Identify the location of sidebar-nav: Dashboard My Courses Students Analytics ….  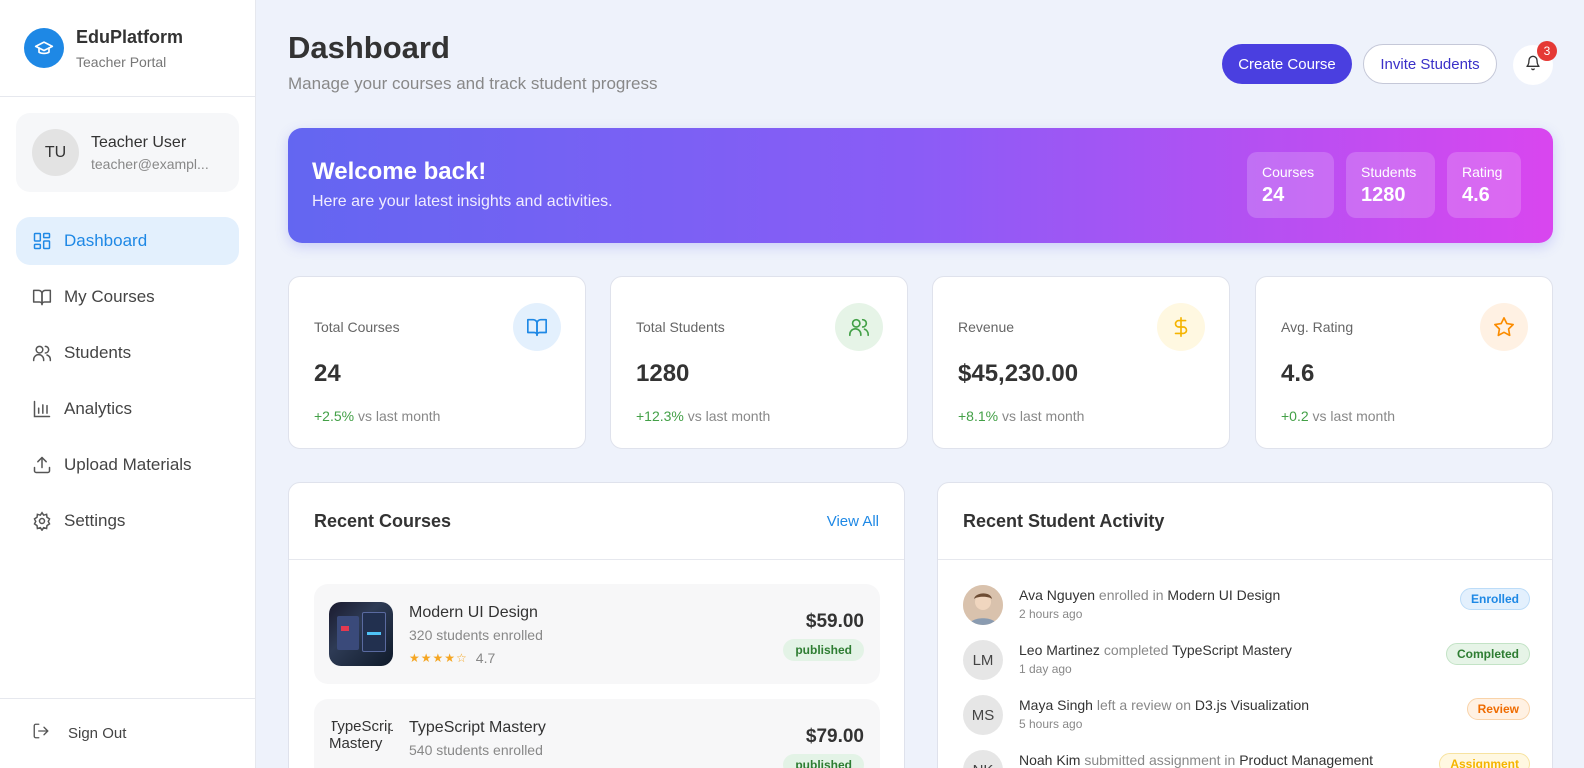
(127, 385).